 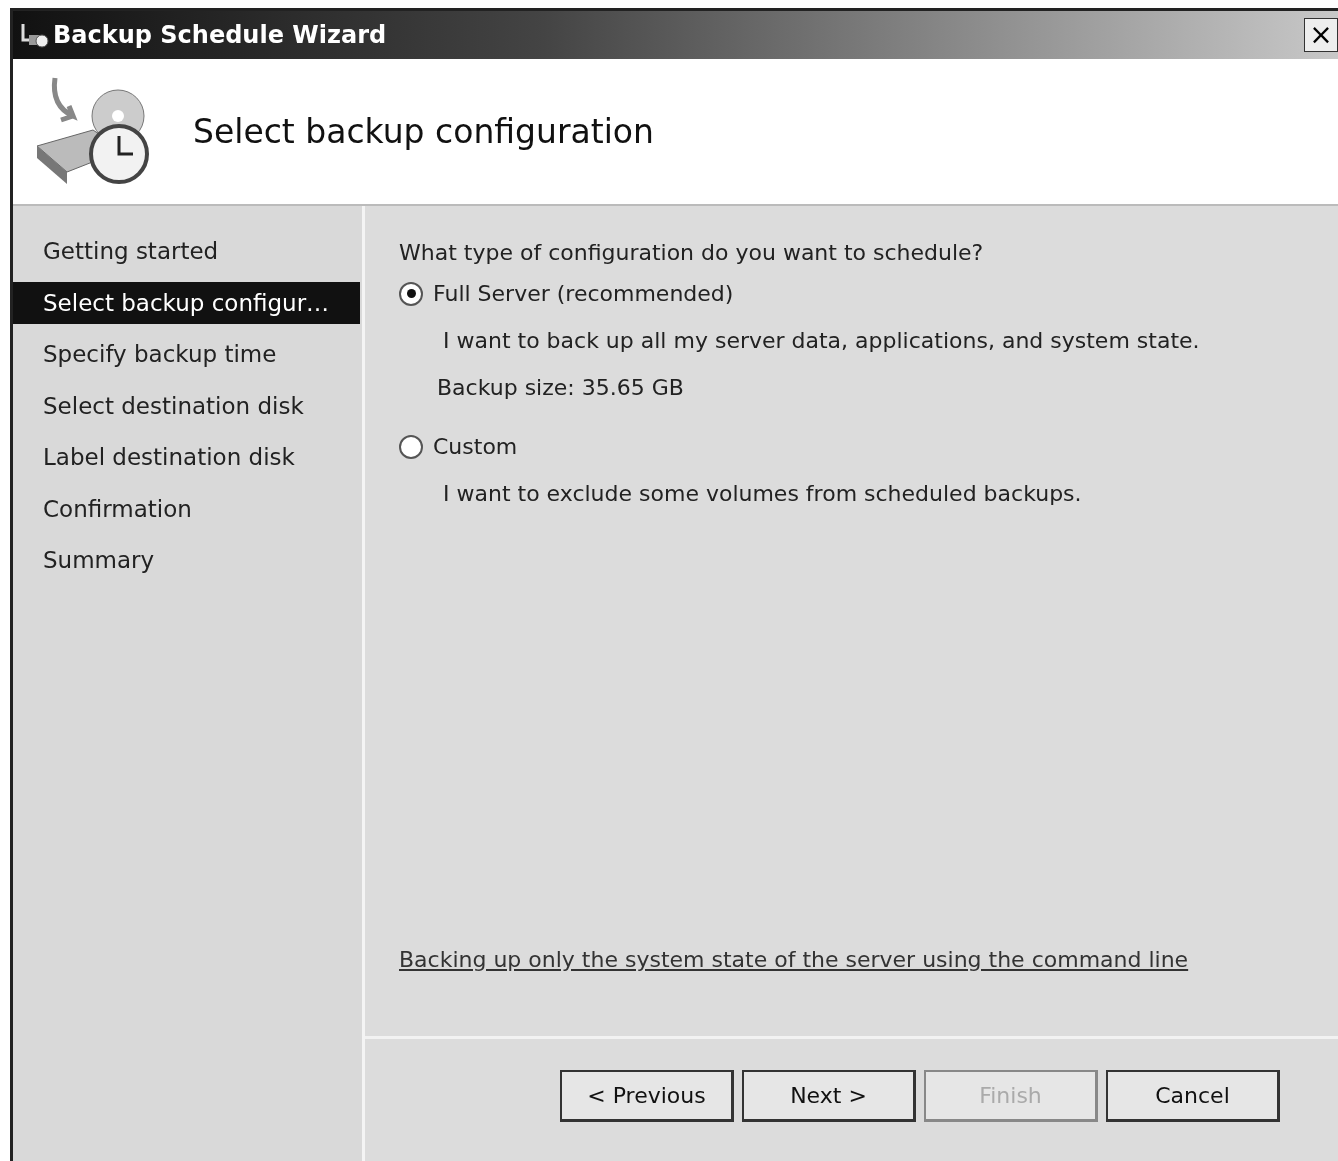 I want to click on wizard-step: Summary, so click(x=186, y=560).